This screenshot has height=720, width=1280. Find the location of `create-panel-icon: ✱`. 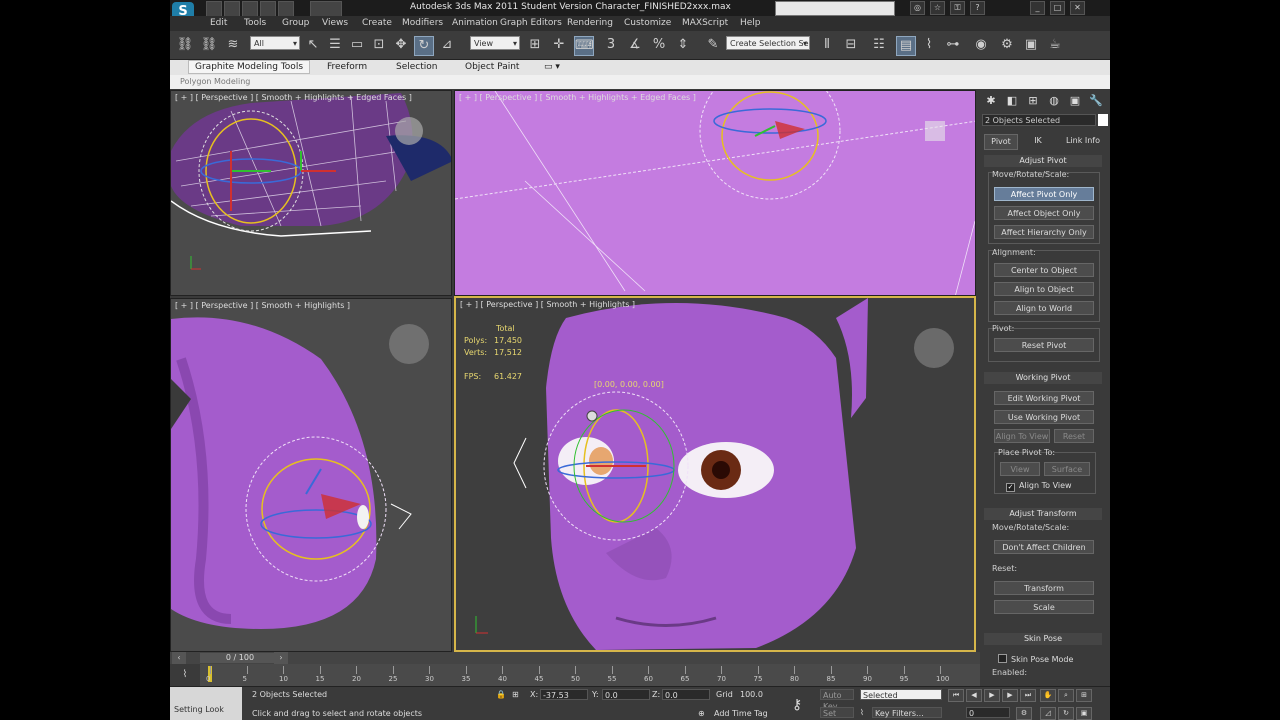

create-panel-icon: ✱ is located at coordinates (991, 100).